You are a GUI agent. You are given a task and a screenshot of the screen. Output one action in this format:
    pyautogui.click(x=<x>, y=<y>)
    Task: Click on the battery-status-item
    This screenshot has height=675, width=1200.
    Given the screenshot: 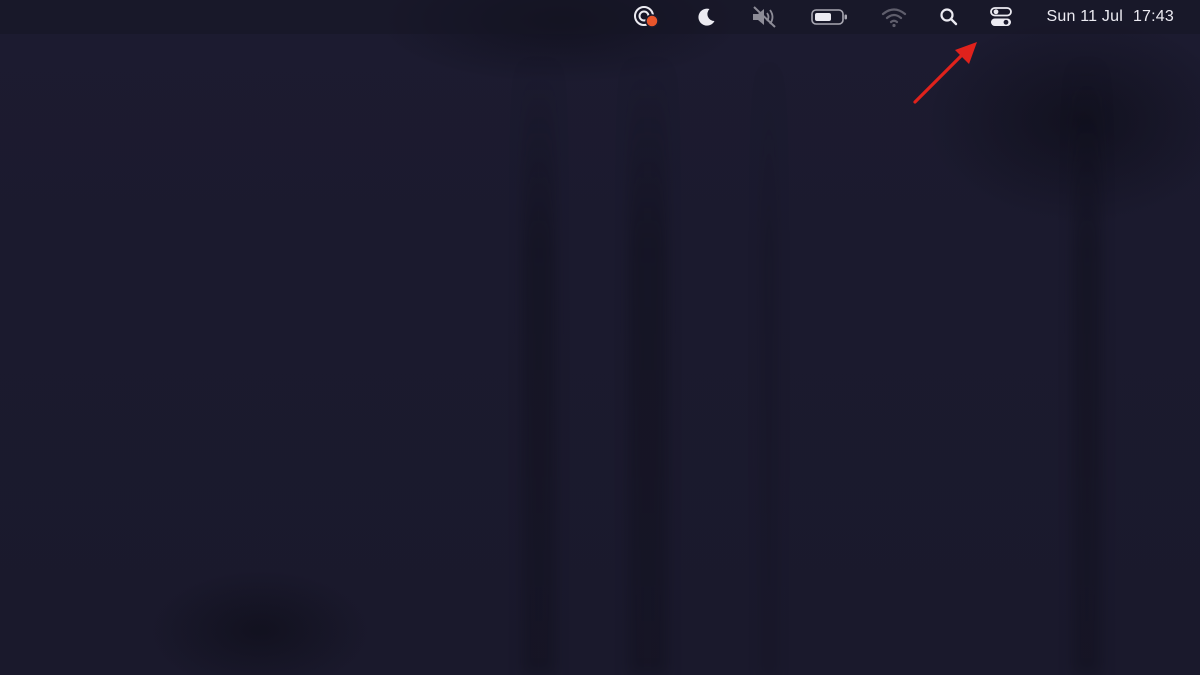 What is the action you would take?
    pyautogui.click(x=829, y=17)
    